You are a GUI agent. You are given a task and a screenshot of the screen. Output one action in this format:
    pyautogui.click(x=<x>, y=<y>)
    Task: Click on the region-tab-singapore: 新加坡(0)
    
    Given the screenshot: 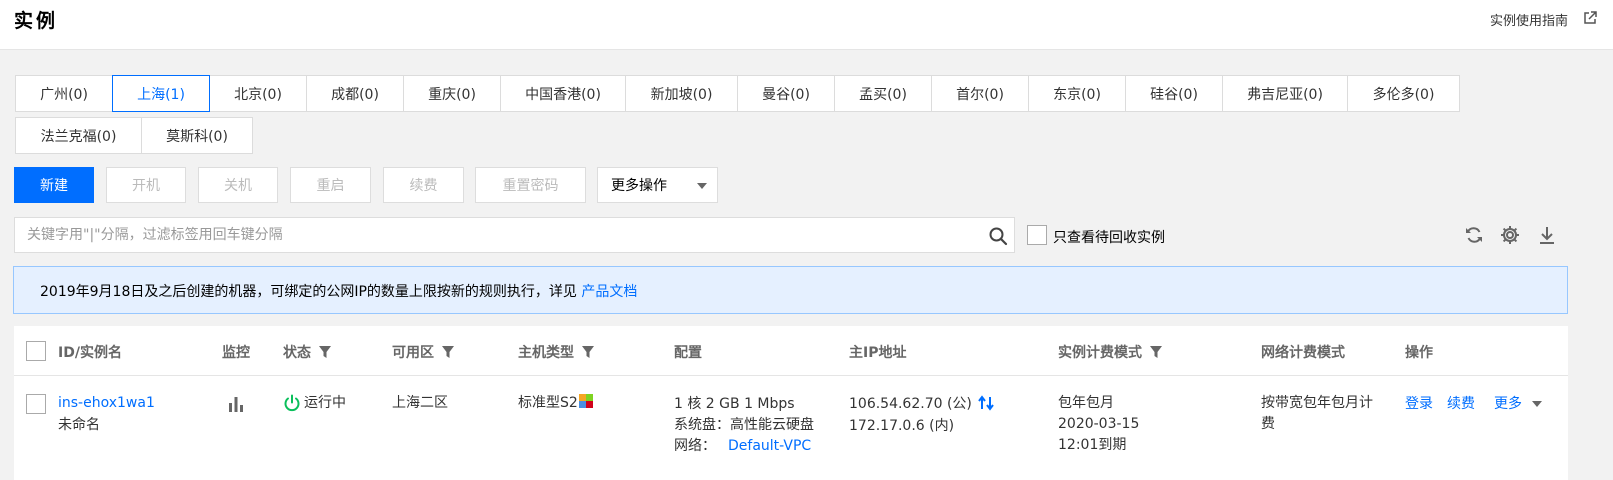 What is the action you would take?
    pyautogui.click(x=681, y=93)
    